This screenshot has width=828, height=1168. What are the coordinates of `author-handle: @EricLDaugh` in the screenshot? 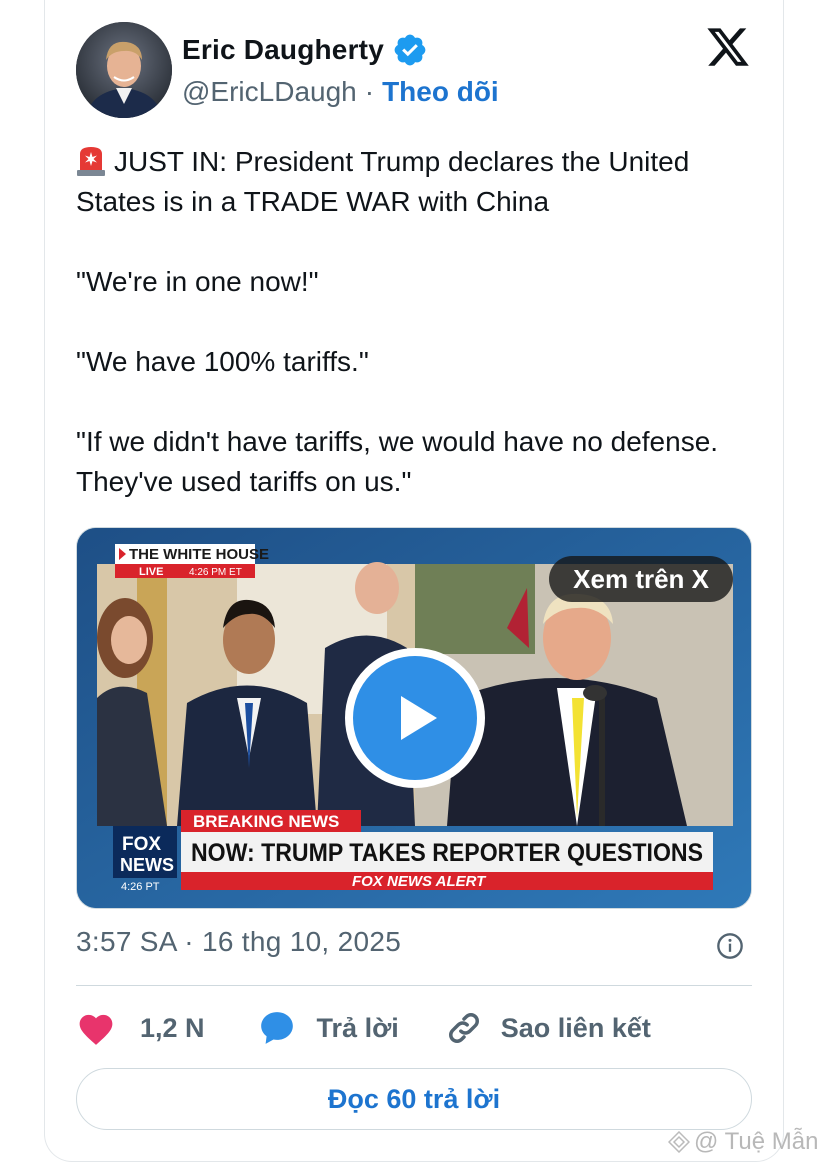 It's located at (269, 92).